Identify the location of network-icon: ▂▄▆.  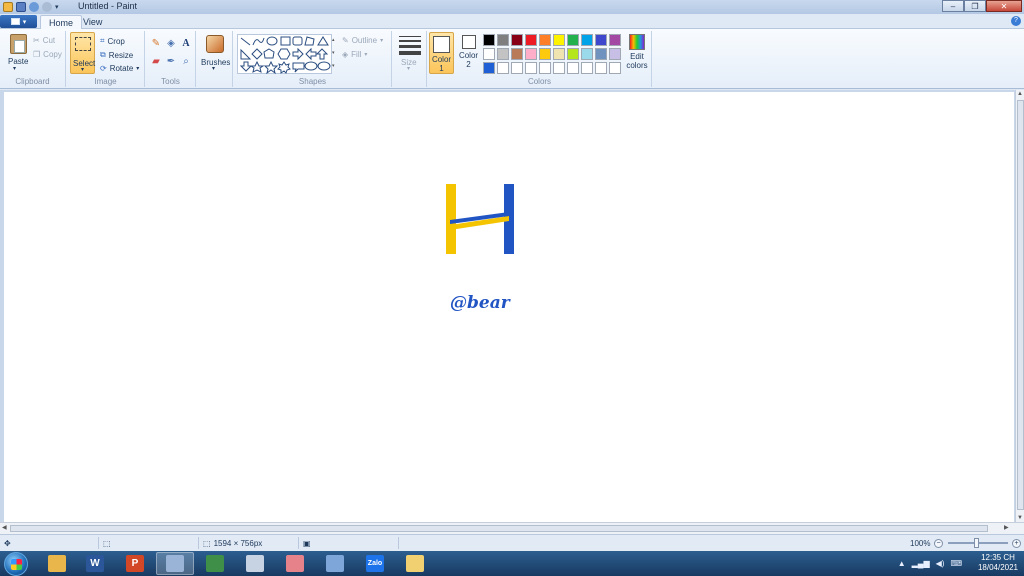
(921, 563).